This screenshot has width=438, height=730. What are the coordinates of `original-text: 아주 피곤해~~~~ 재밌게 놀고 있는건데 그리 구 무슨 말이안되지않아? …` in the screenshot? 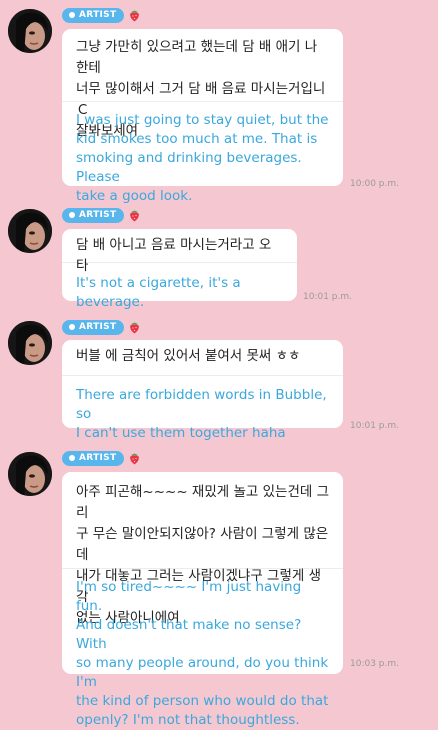 It's located at (203, 555).